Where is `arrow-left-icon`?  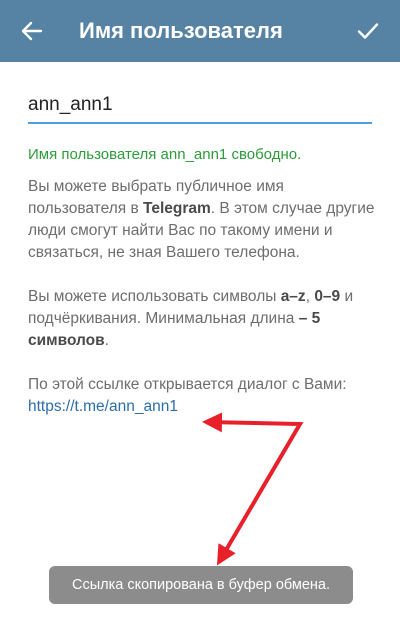
arrow-left-icon is located at coordinates (32, 31).